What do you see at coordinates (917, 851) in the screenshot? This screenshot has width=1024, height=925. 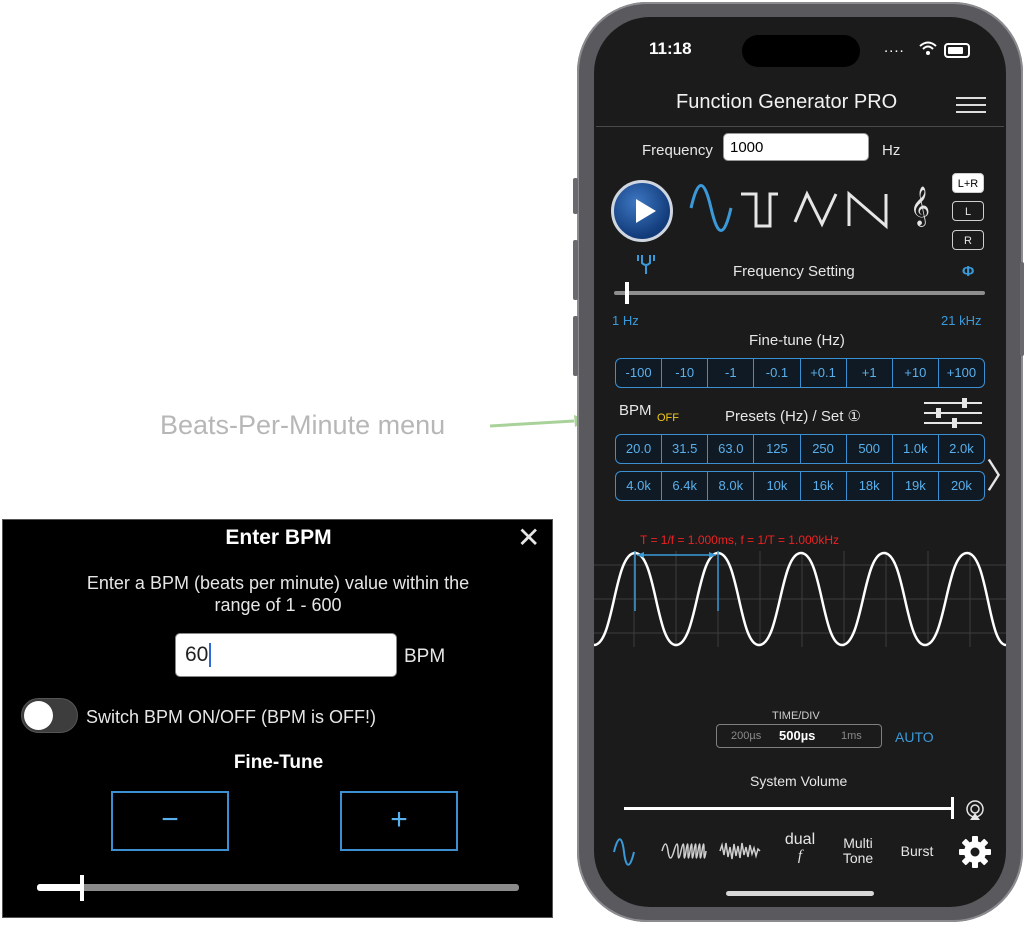 I see `tab-burst: Burst` at bounding box center [917, 851].